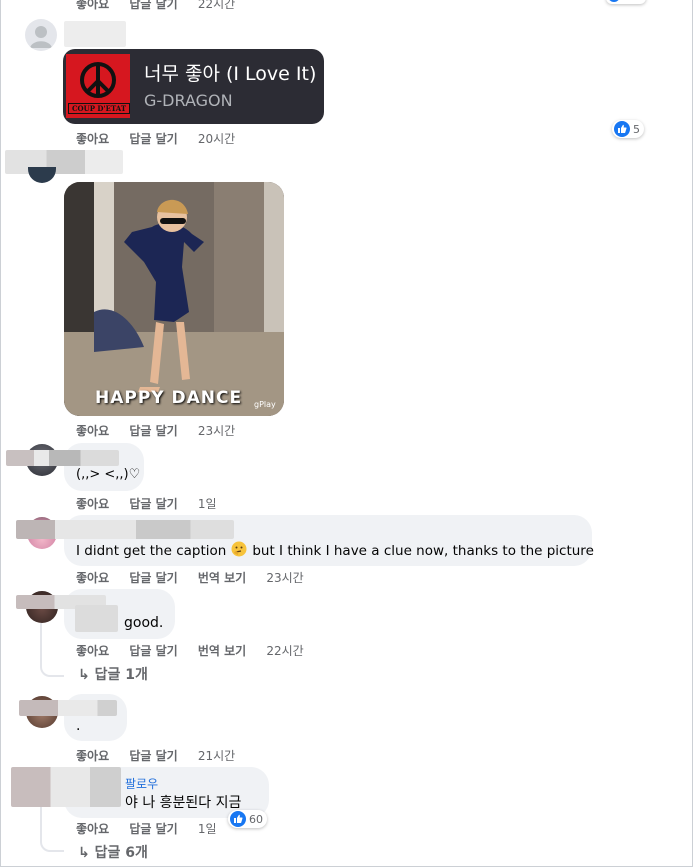  I want to click on gif-attachment: HAPPY DANCE gPlay, so click(174, 299).